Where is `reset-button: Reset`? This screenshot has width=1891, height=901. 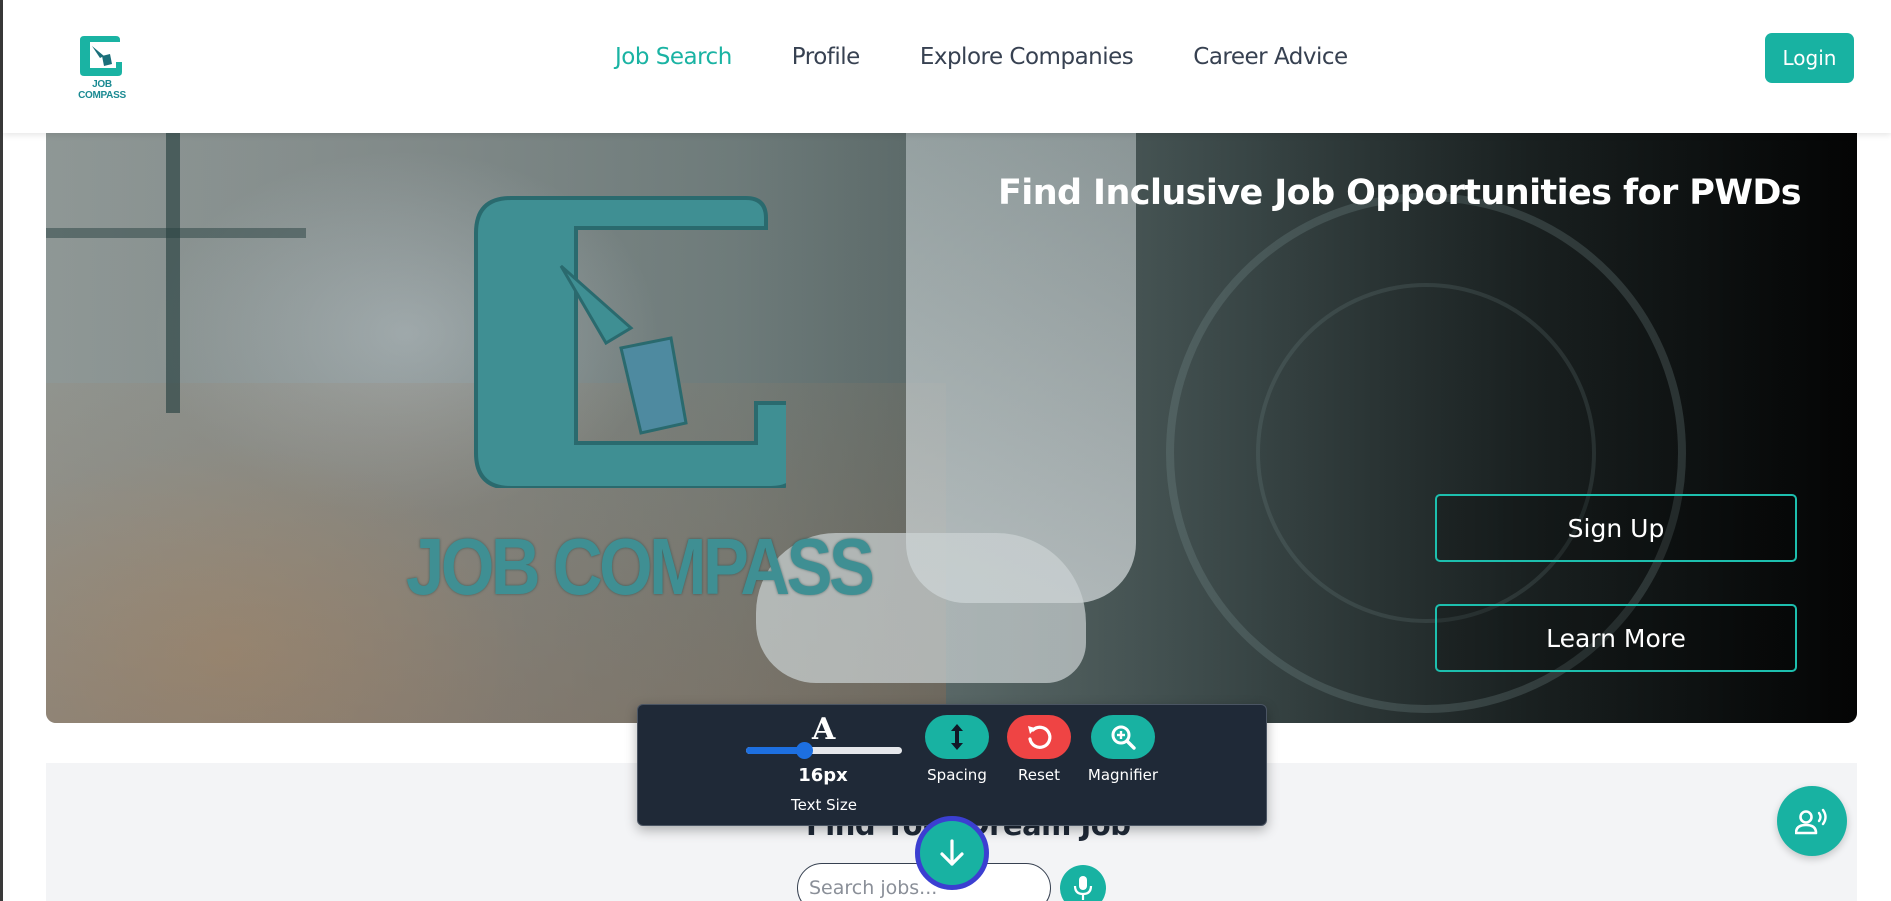
reset-button: Reset is located at coordinates (1039, 749).